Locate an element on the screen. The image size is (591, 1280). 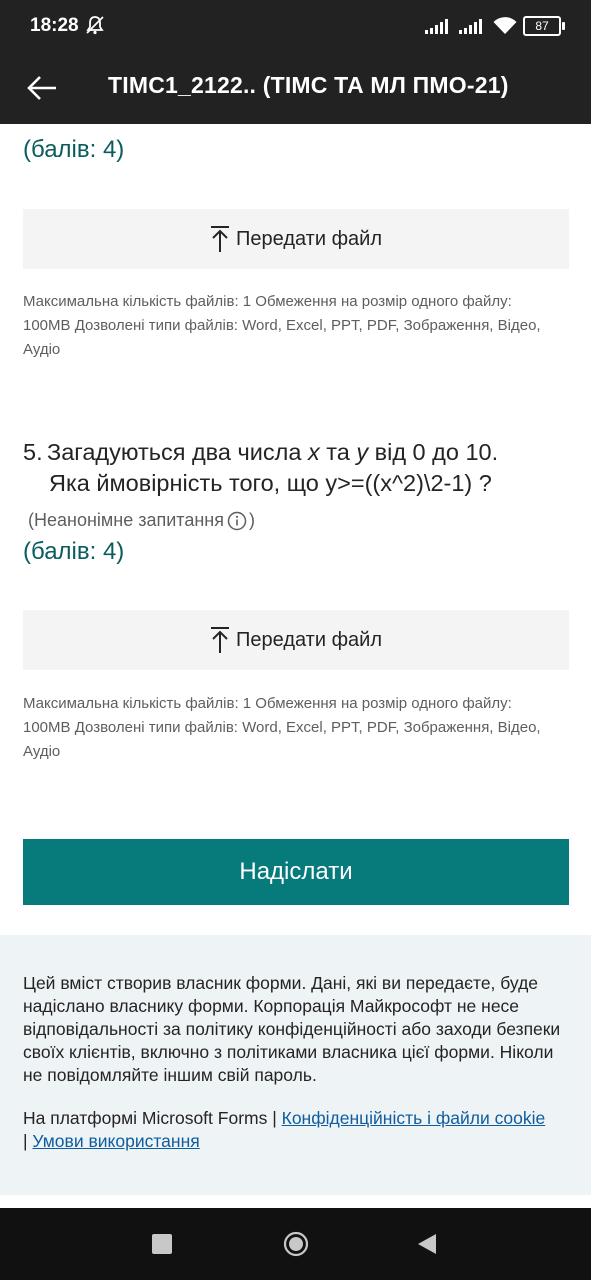
question-text-part: та is located at coordinates (338, 452).